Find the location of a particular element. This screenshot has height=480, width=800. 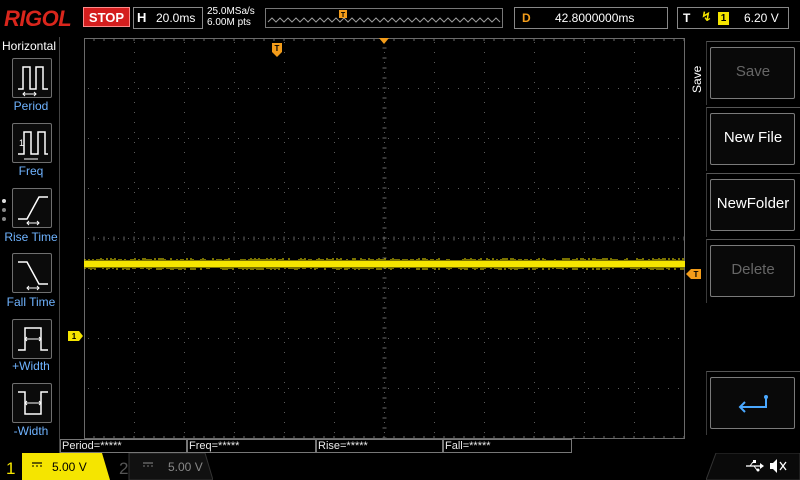

trigger-source: 1 is located at coordinates (723, 18).